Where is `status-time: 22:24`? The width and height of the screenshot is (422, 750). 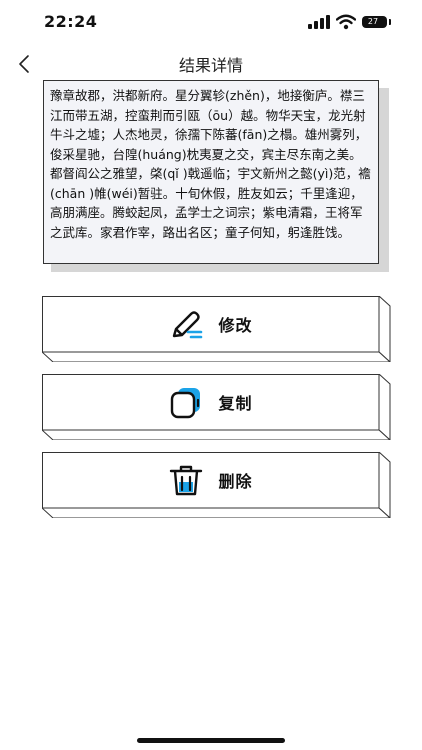 status-time: 22:24 is located at coordinates (71, 21).